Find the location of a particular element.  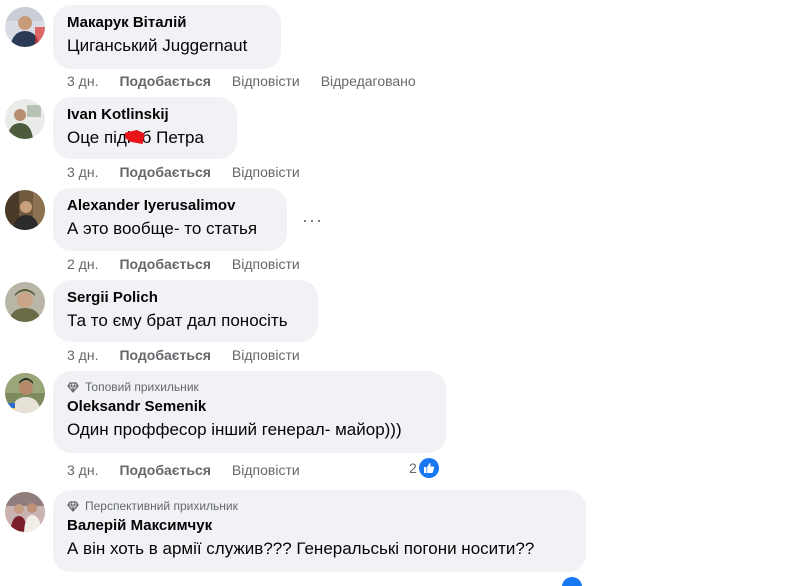

badge-label: Топовий прихильник is located at coordinates (142, 387).